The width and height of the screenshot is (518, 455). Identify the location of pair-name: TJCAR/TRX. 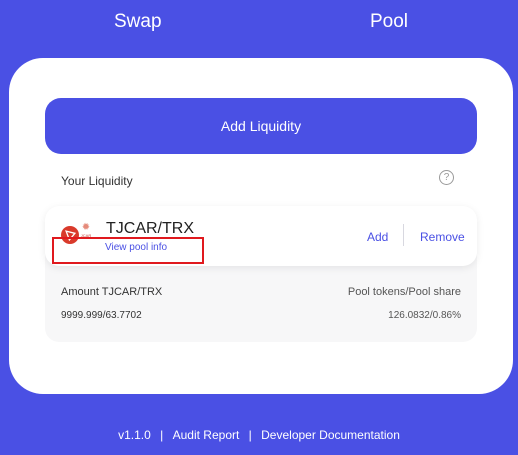
(150, 228).